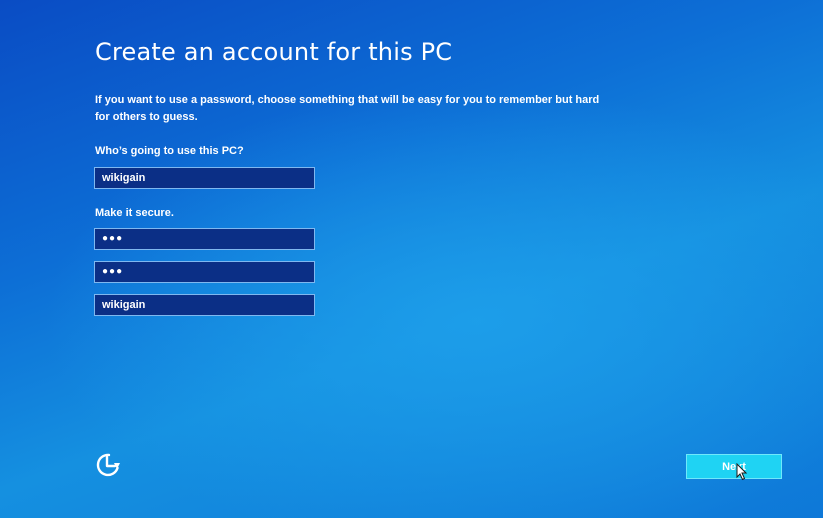 The image size is (823, 518). What do you see at coordinates (734, 466) in the screenshot?
I see `next-button: Next` at bounding box center [734, 466].